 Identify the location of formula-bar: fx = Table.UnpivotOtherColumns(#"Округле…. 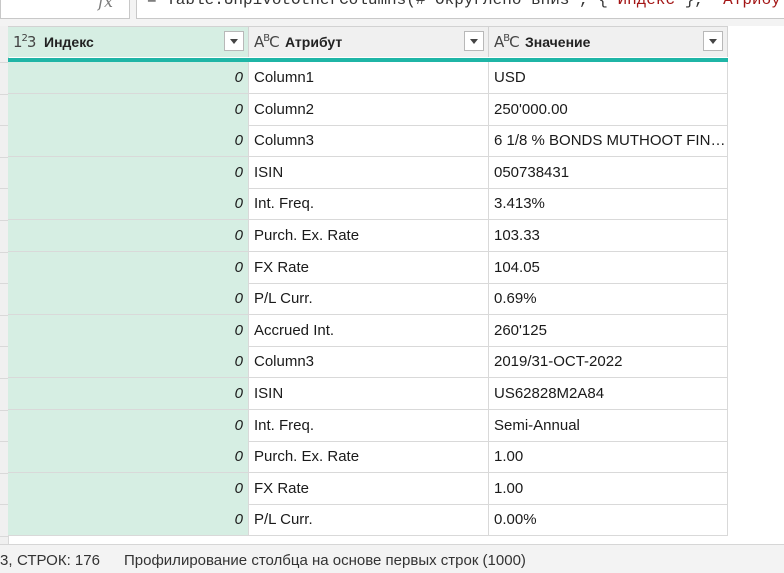
(392, 13).